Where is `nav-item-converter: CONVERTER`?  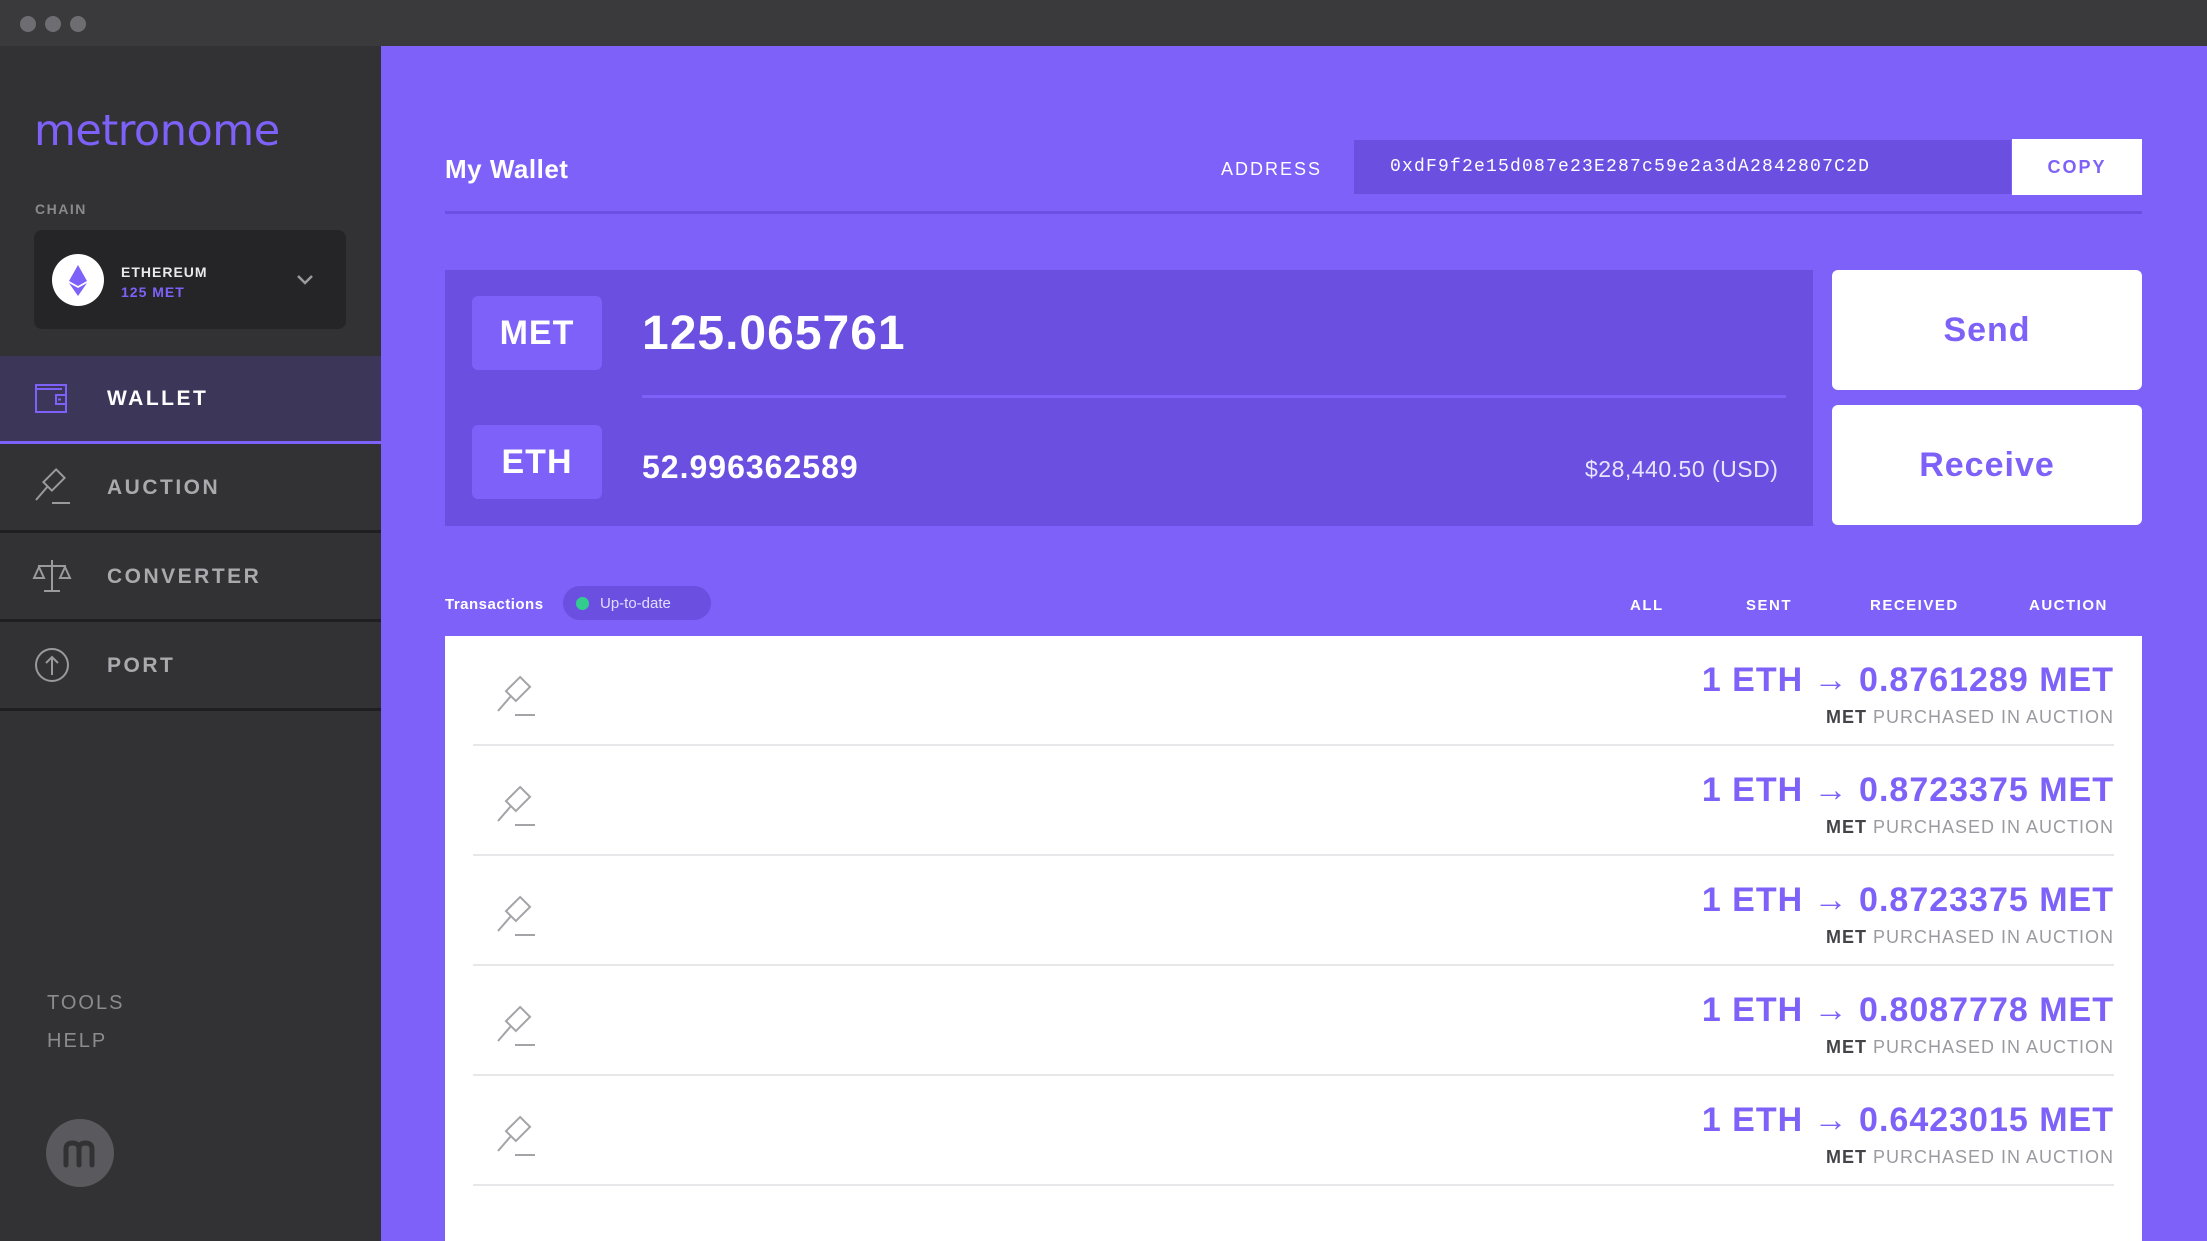
nav-item-converter: CONVERTER is located at coordinates (190, 578).